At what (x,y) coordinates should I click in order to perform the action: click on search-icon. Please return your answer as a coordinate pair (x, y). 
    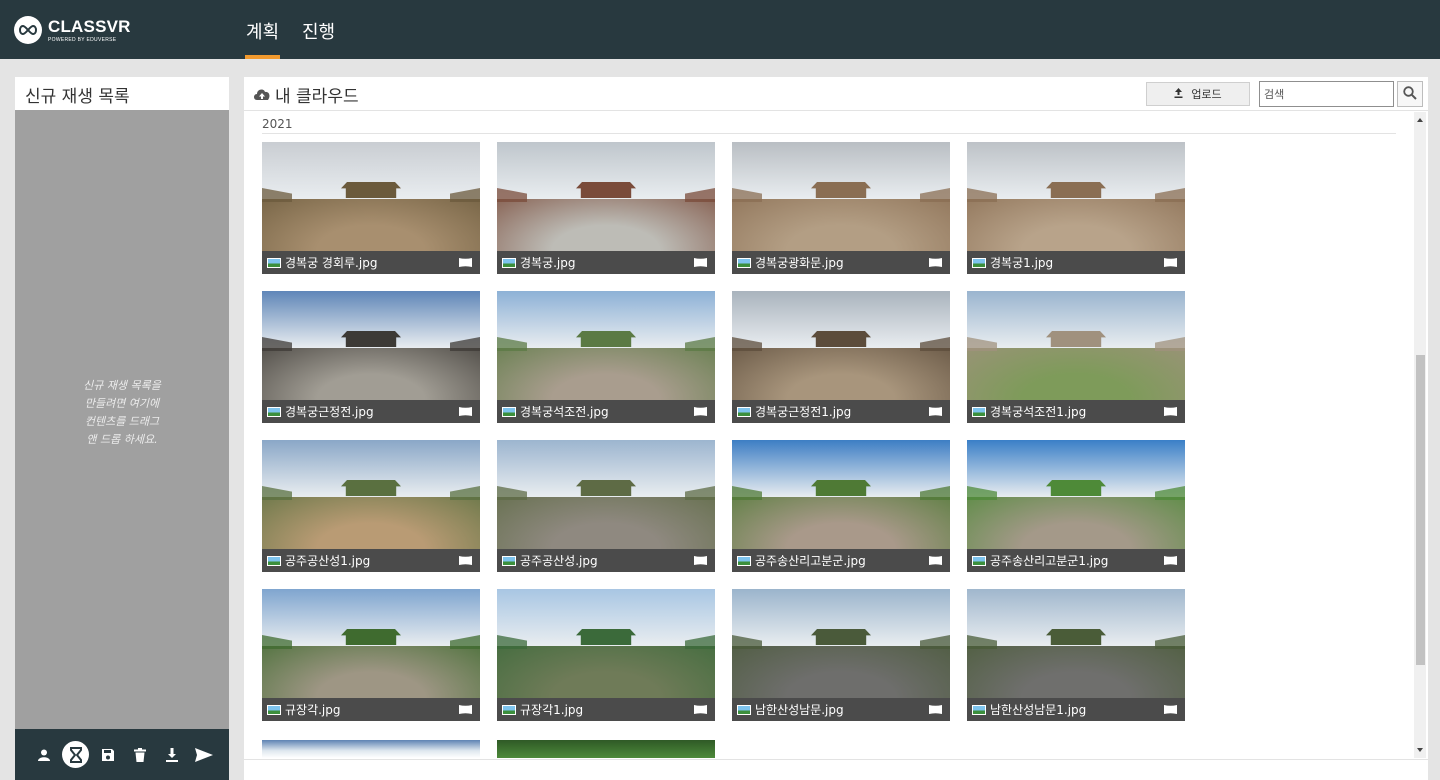
    Looking at the image, I should click on (1410, 94).